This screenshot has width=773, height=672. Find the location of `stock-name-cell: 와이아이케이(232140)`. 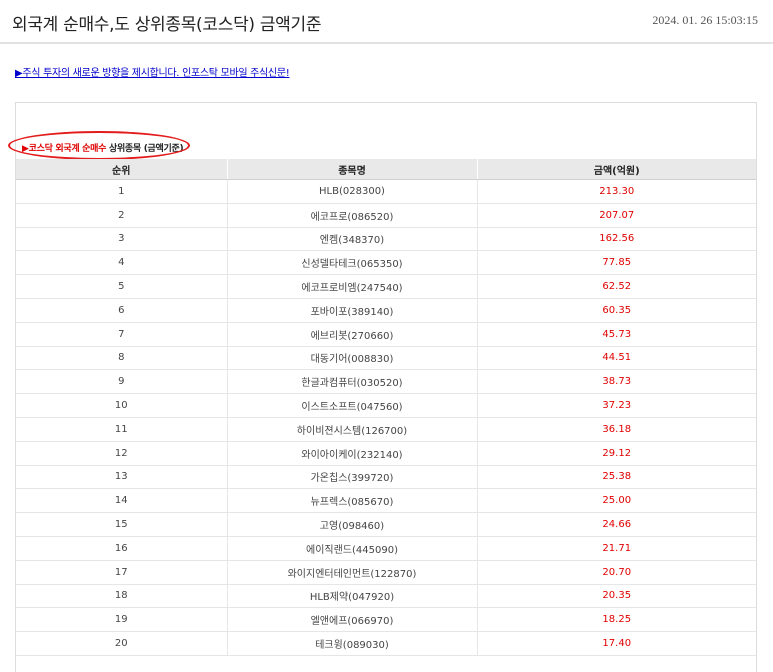

stock-name-cell: 와이아이케이(232140) is located at coordinates (351, 453).